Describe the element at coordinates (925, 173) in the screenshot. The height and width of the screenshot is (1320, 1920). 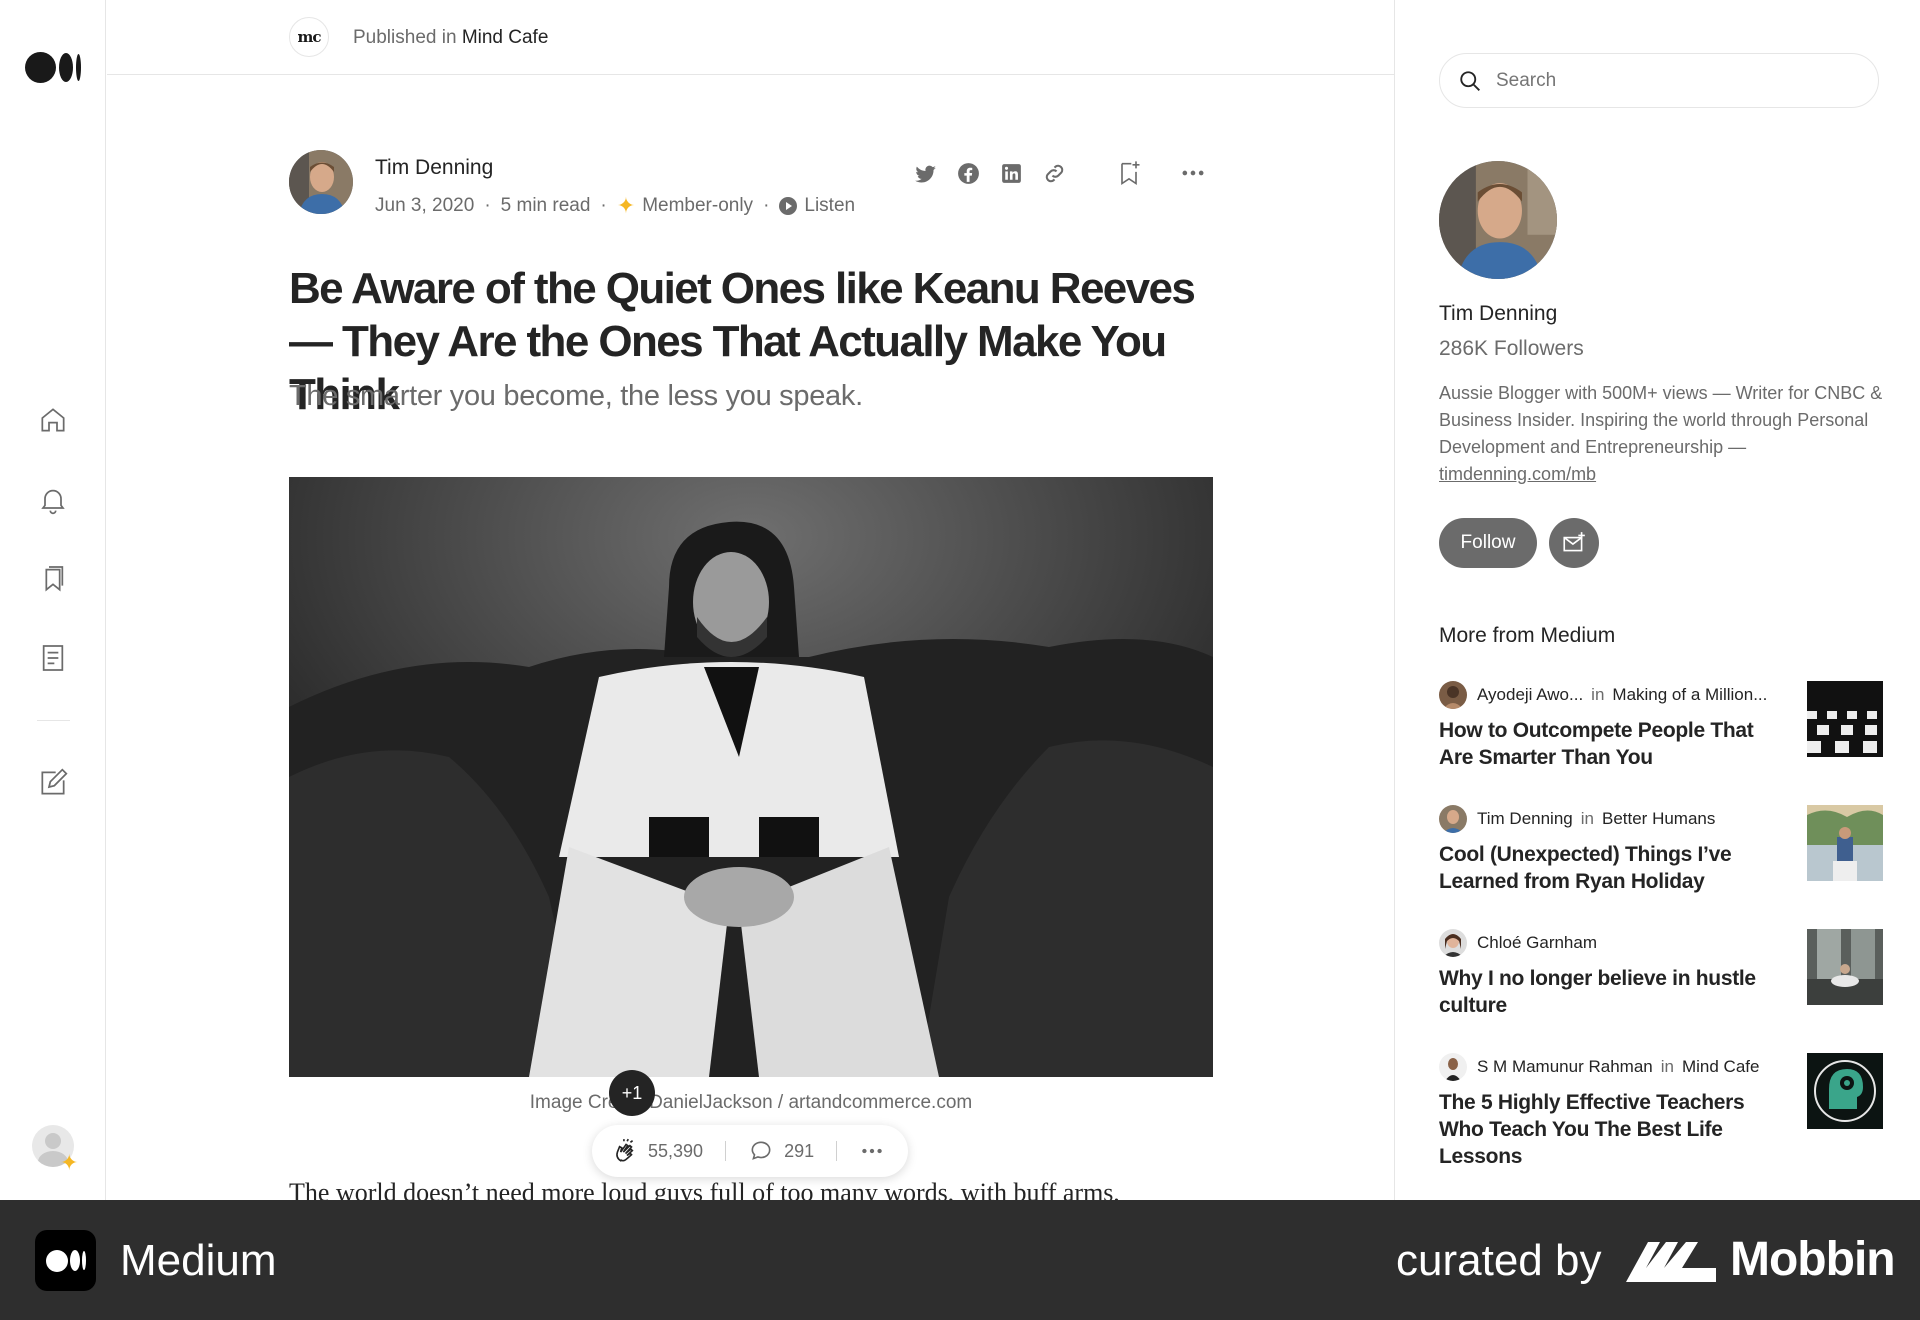
I see `twitter-icon` at that location.